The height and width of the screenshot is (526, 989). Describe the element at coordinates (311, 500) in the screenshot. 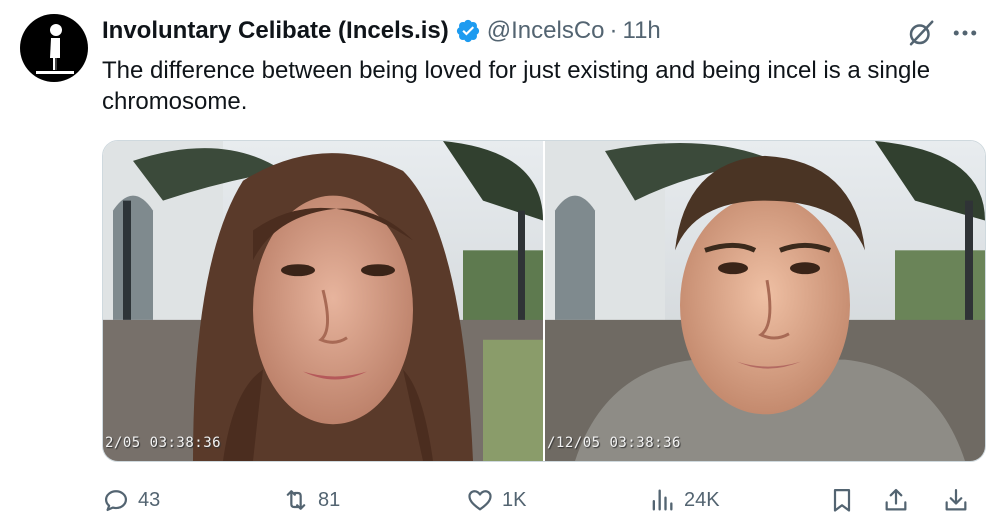

I see `retweet-button: 81` at that location.